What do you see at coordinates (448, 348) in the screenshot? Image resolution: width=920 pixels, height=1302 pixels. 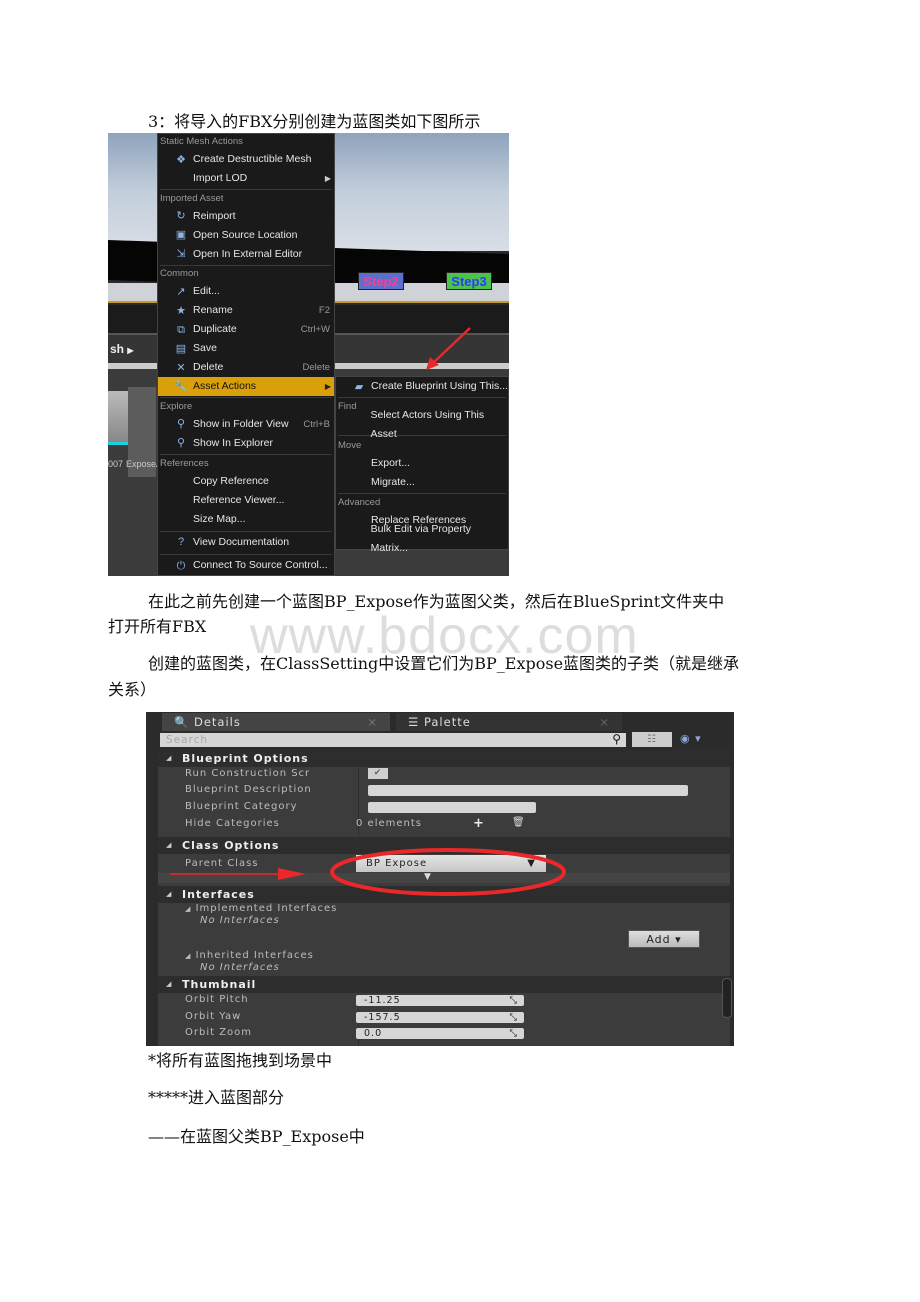 I see `red-arrow-annotation` at bounding box center [448, 348].